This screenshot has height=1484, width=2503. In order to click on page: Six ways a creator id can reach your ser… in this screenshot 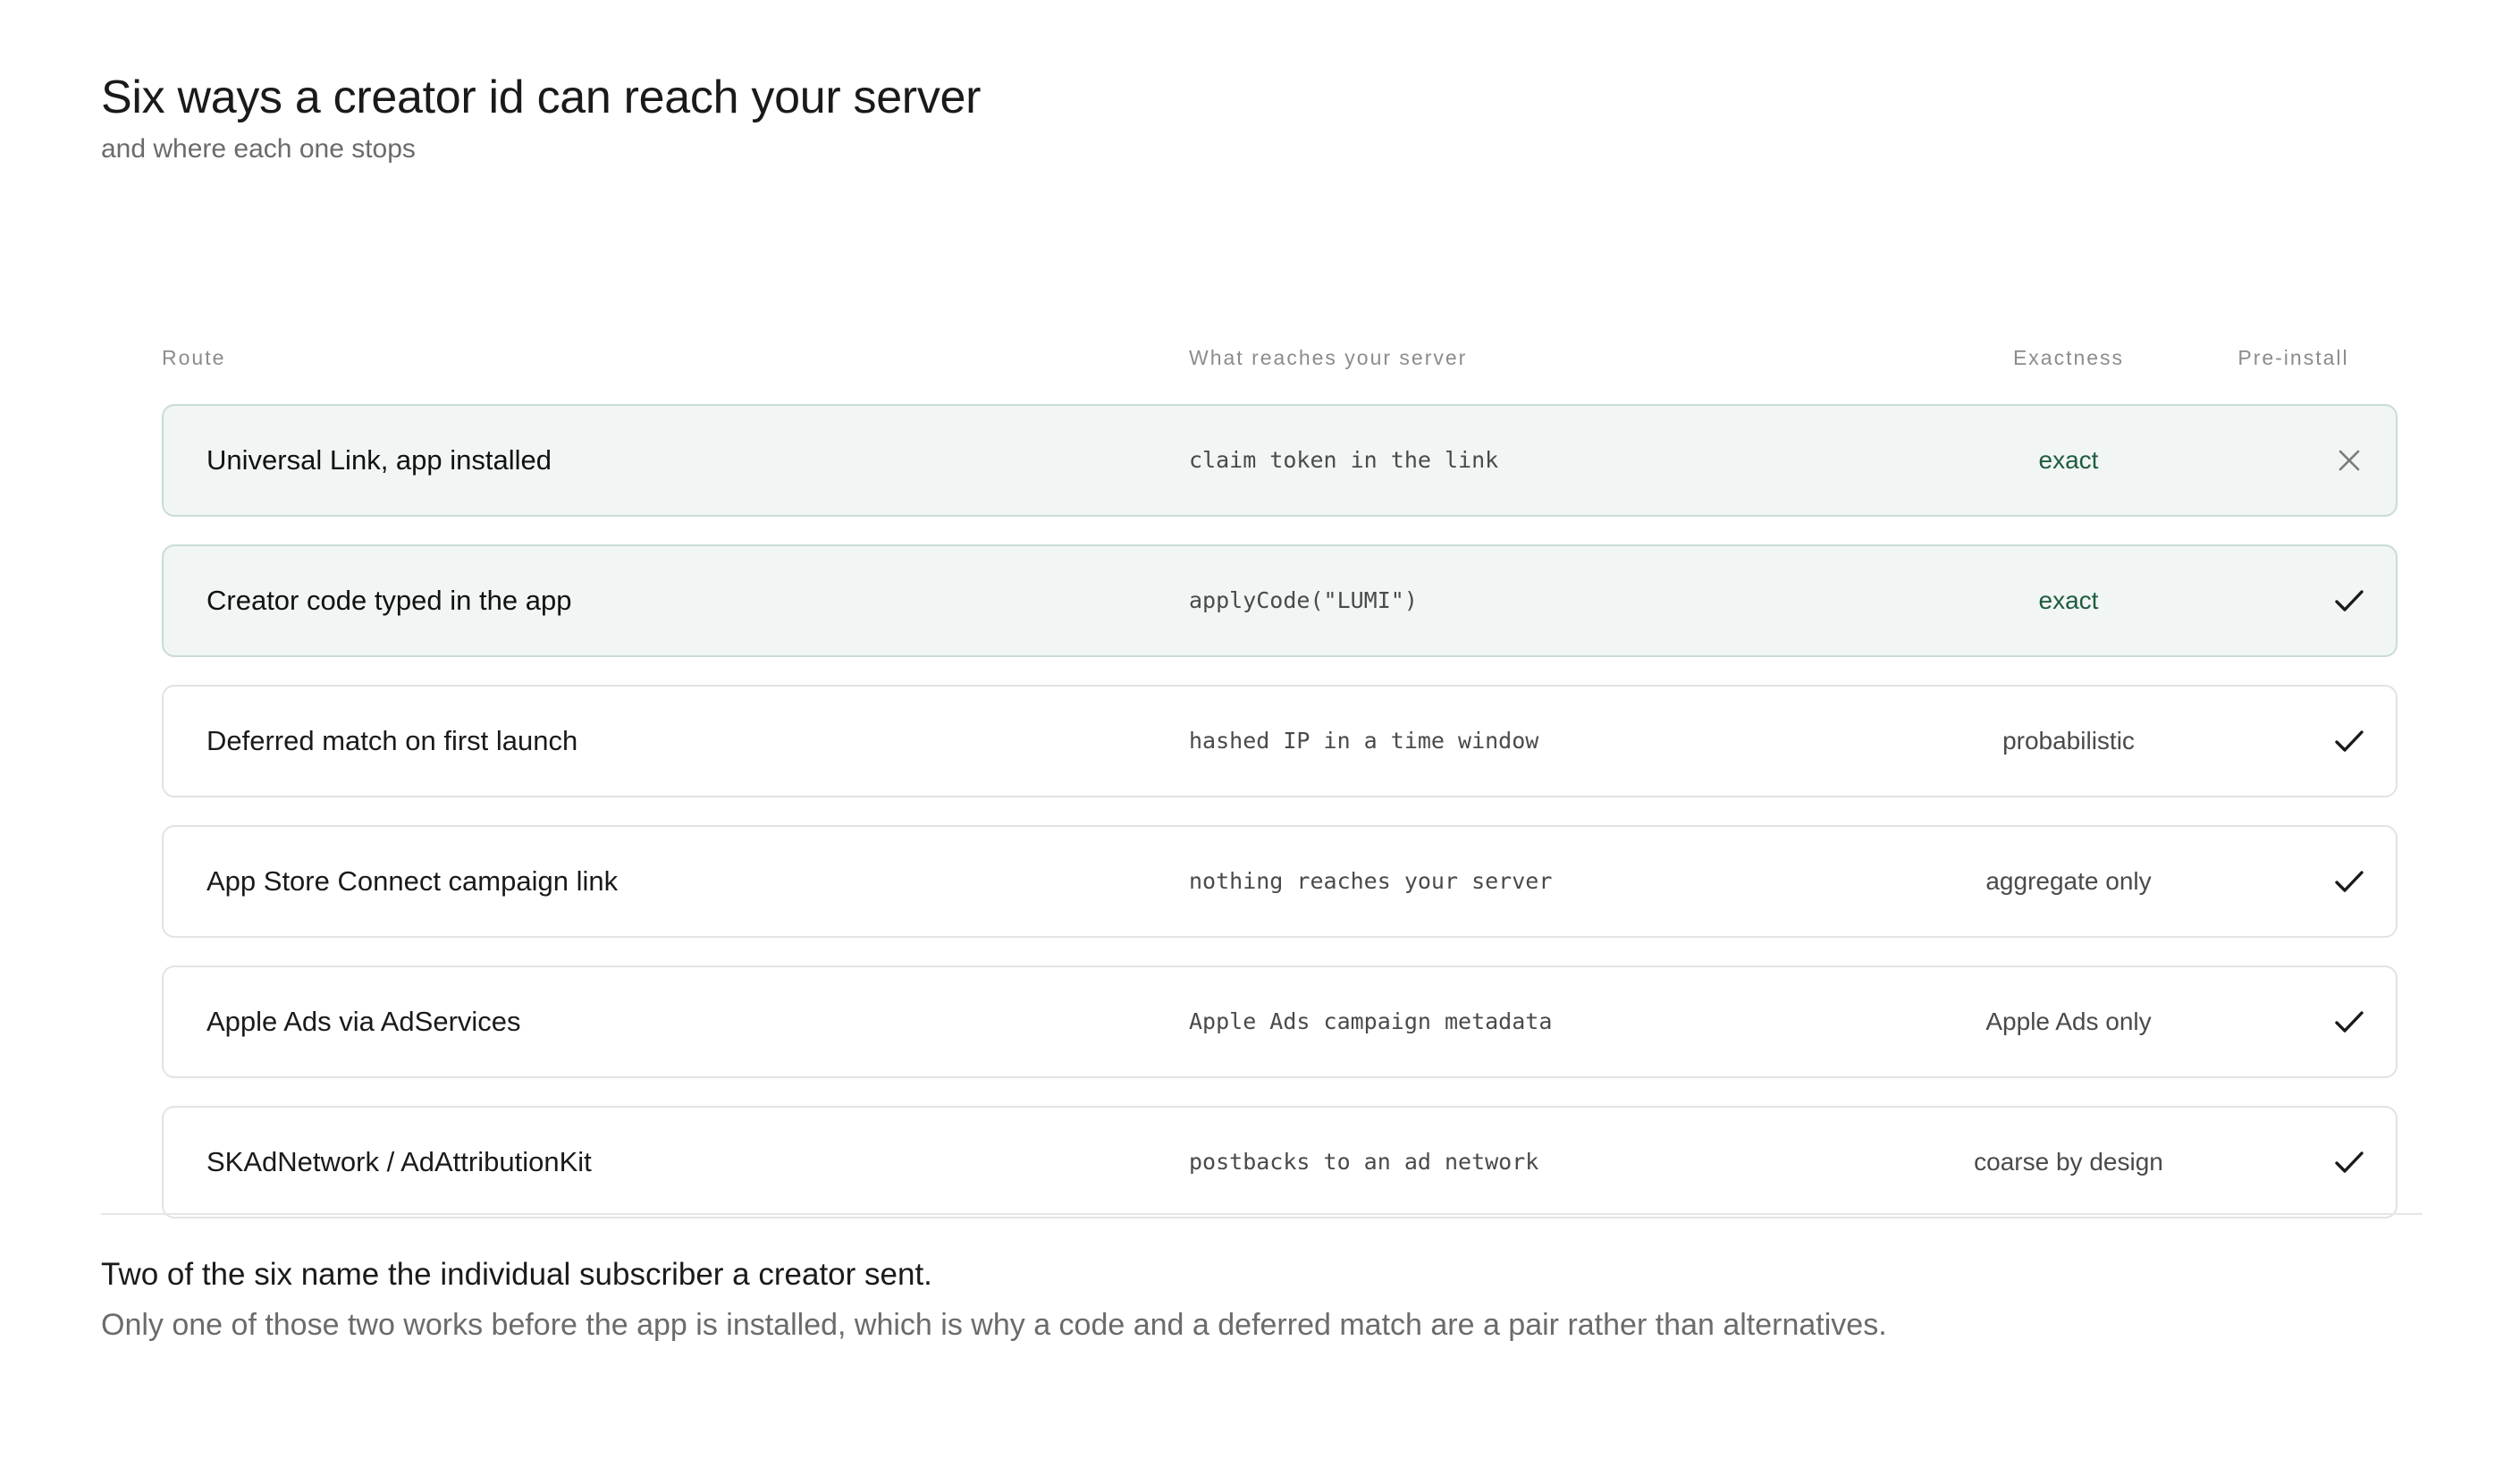, I will do `click(1262, 118)`.